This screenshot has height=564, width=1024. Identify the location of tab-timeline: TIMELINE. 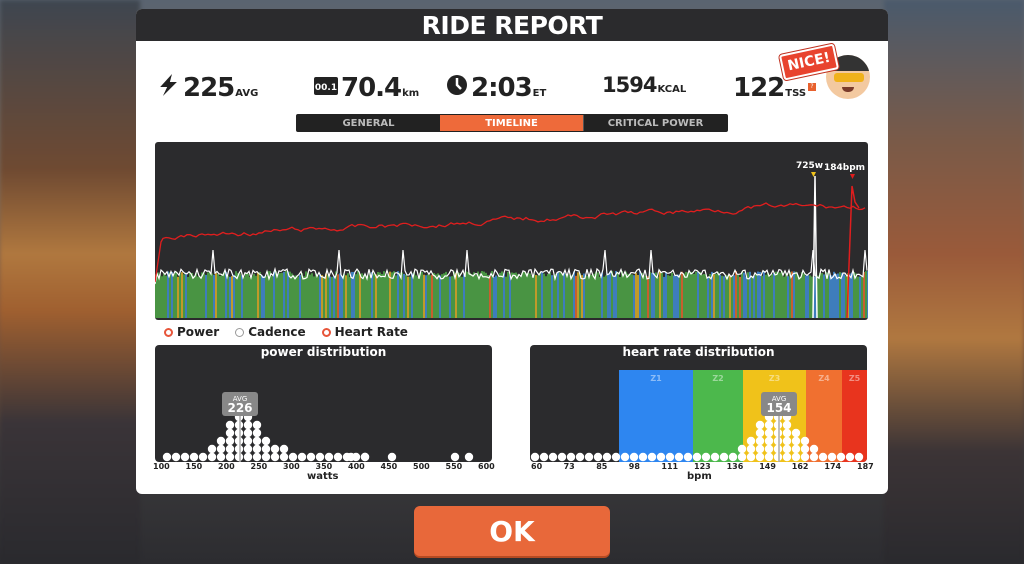
(511, 123).